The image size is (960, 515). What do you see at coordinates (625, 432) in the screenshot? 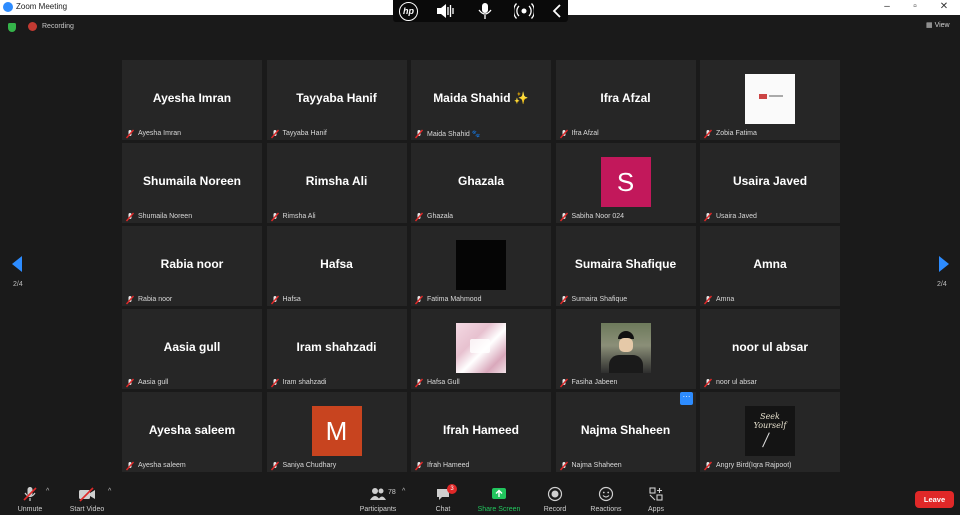
I see `participant-tile: Najma Shaheen Najma Shaheen` at bounding box center [625, 432].